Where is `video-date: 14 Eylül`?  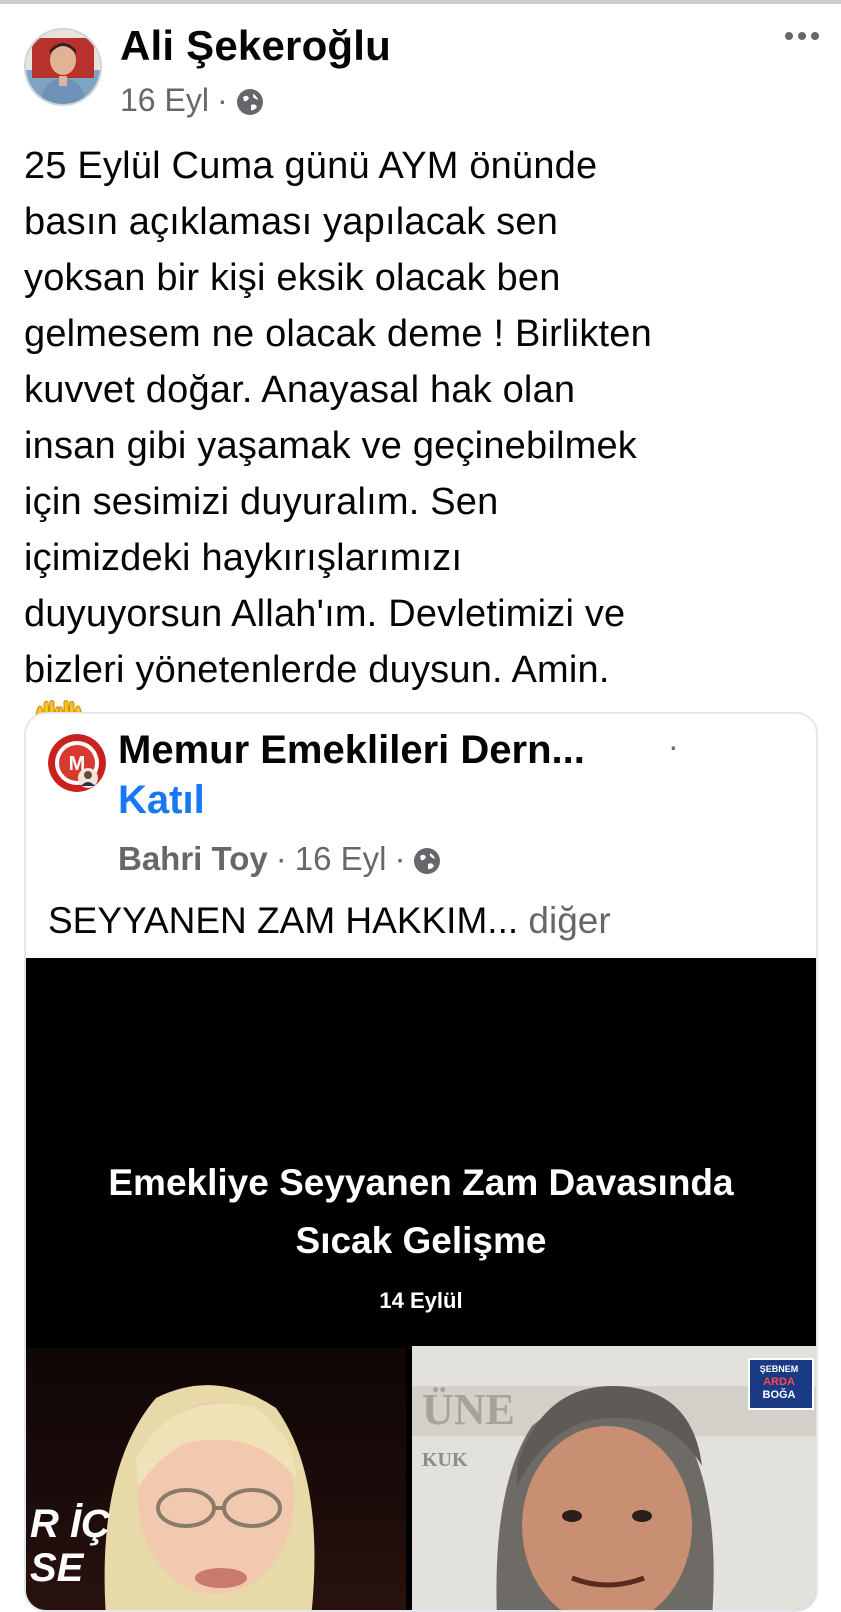 video-date: 14 Eylül is located at coordinates (421, 1300).